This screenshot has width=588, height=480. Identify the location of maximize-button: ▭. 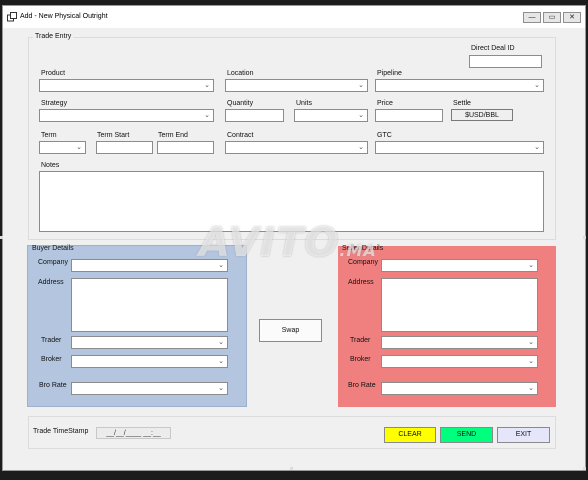
(552, 17).